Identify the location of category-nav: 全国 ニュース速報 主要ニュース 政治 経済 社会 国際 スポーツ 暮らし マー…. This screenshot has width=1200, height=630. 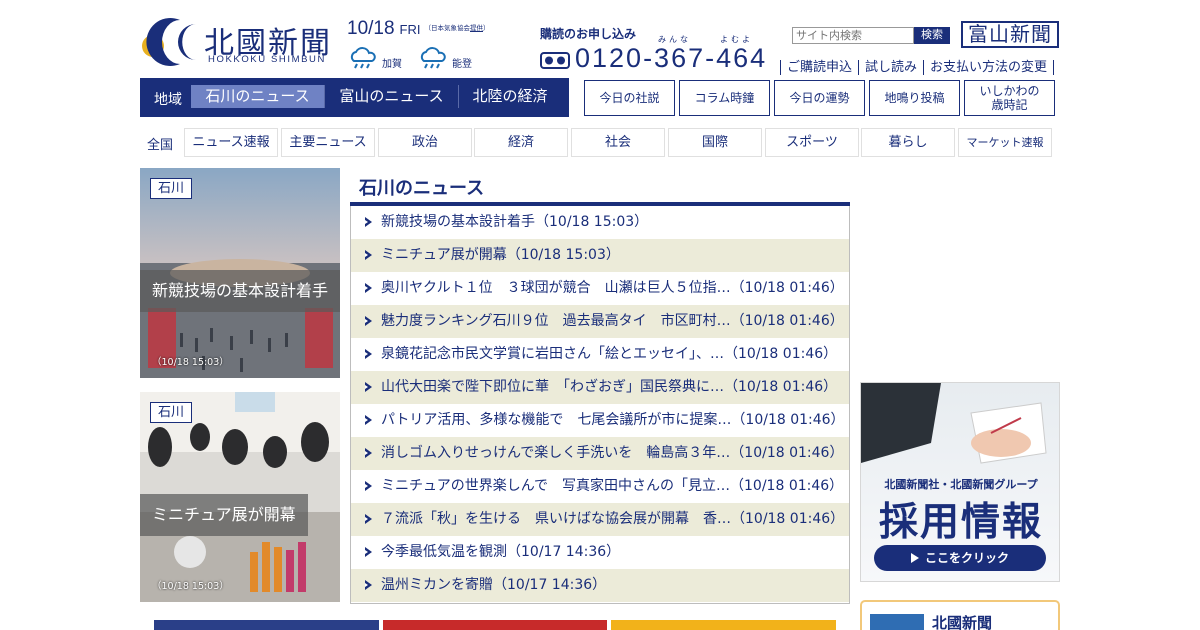
(600, 142).